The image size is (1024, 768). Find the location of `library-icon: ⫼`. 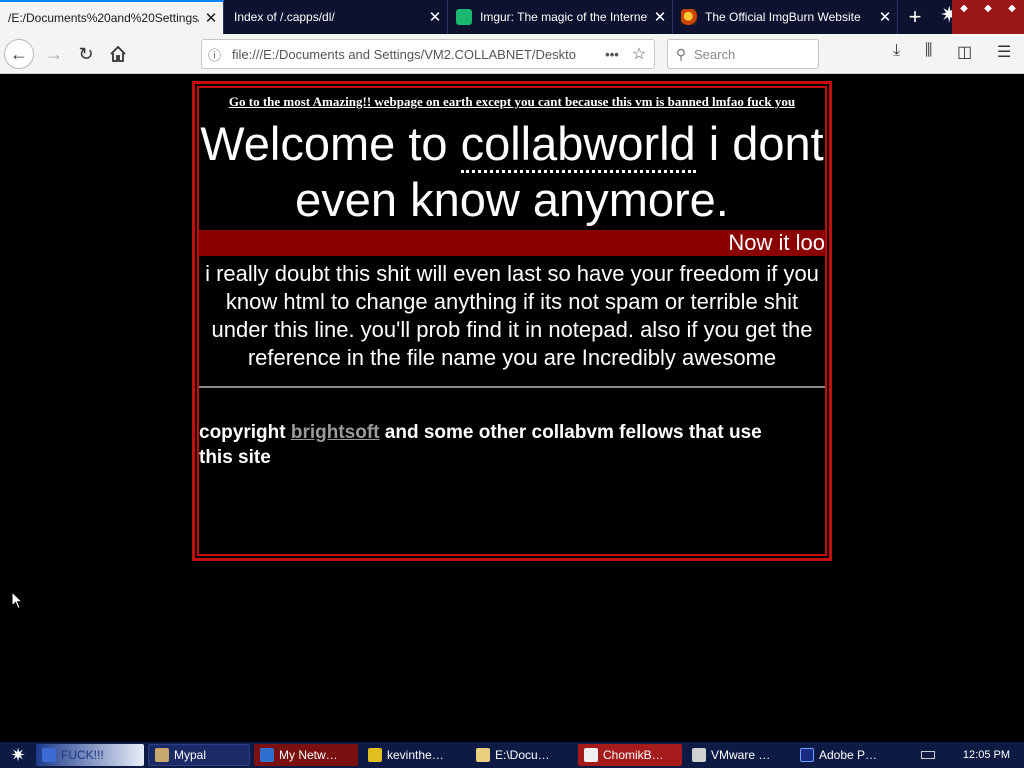

library-icon: ⫼ is located at coordinates (928, 51).